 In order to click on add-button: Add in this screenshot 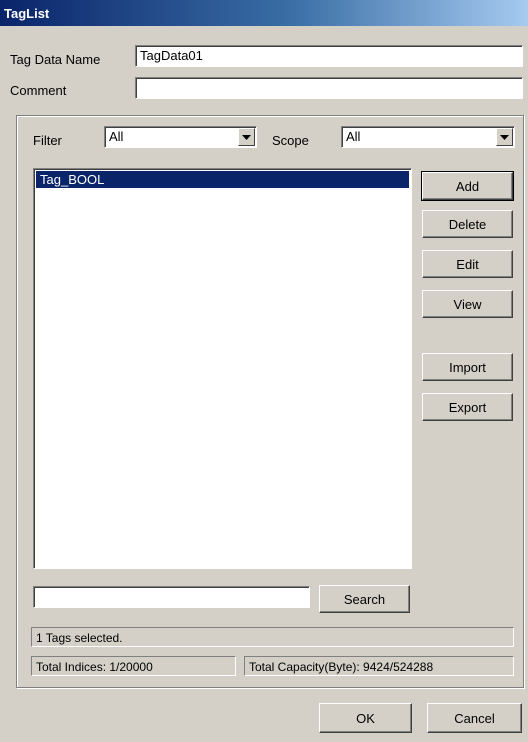, I will do `click(467, 186)`.